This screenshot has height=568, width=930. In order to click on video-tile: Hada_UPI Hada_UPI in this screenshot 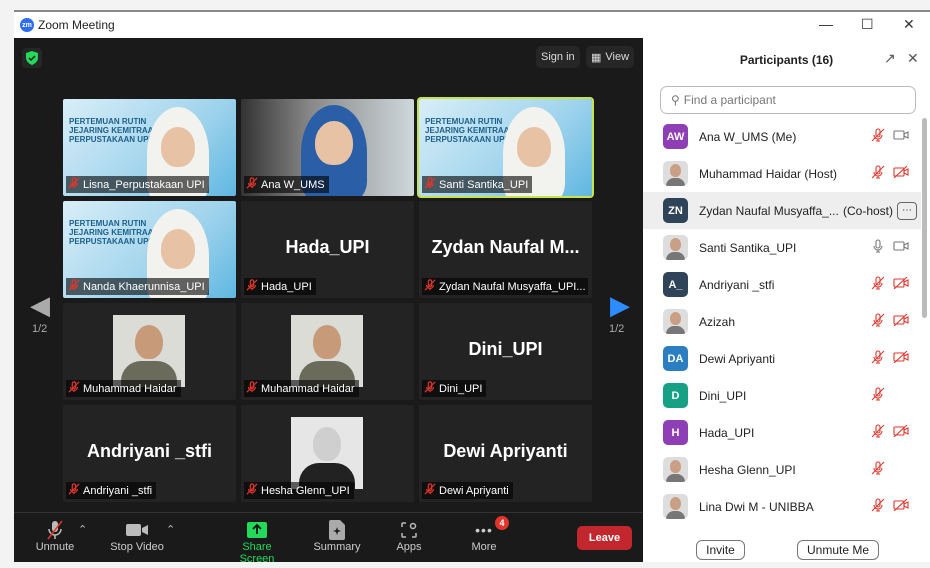, I will do `click(327, 249)`.